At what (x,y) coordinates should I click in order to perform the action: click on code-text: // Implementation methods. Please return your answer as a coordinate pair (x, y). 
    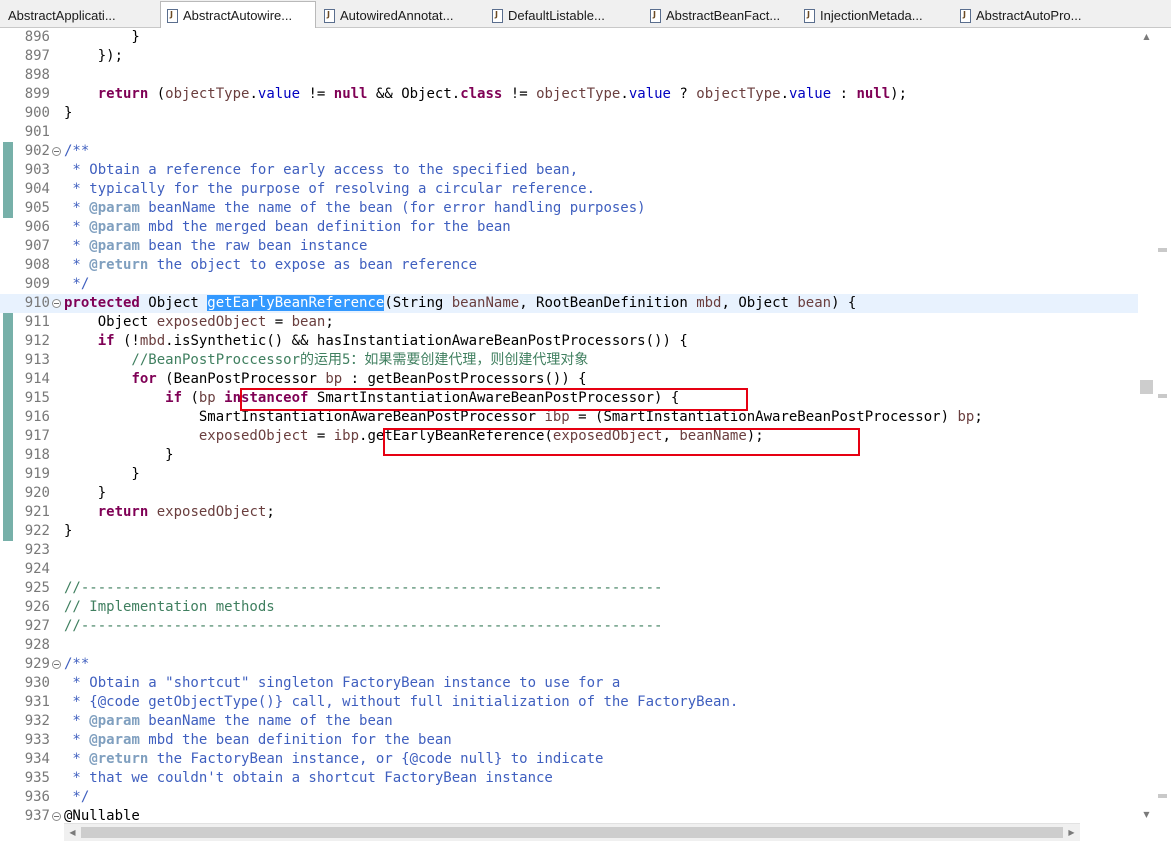
    Looking at the image, I should click on (169, 607).